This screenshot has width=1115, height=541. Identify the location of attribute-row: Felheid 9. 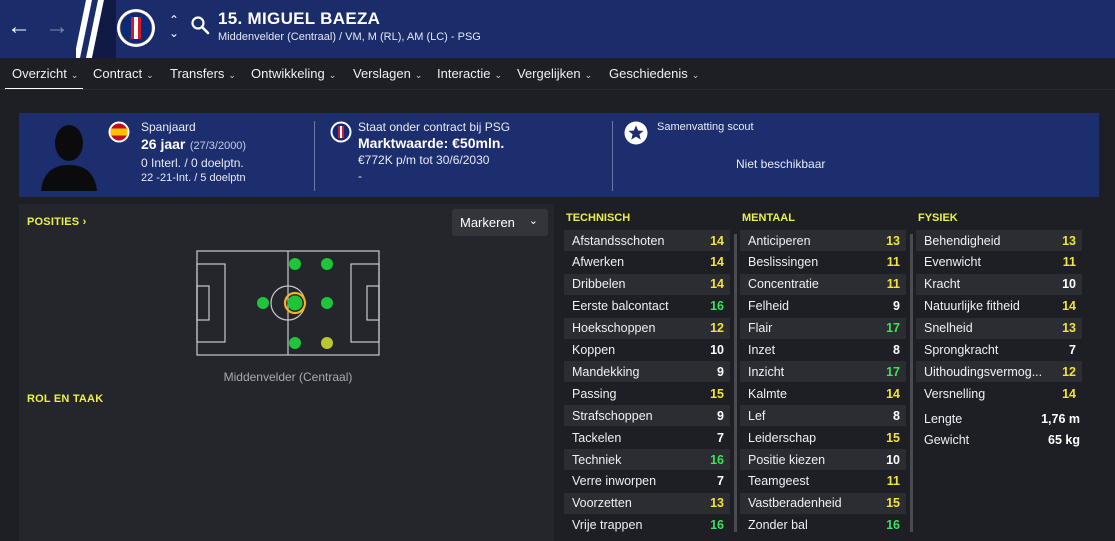
(823, 306).